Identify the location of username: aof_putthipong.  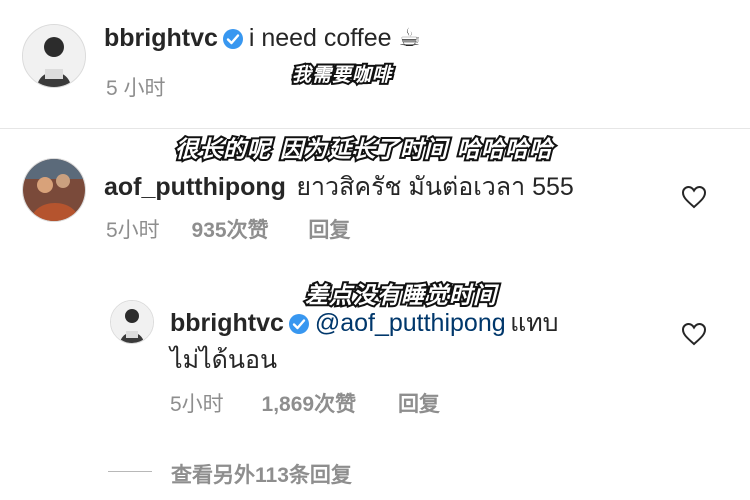
(195, 187).